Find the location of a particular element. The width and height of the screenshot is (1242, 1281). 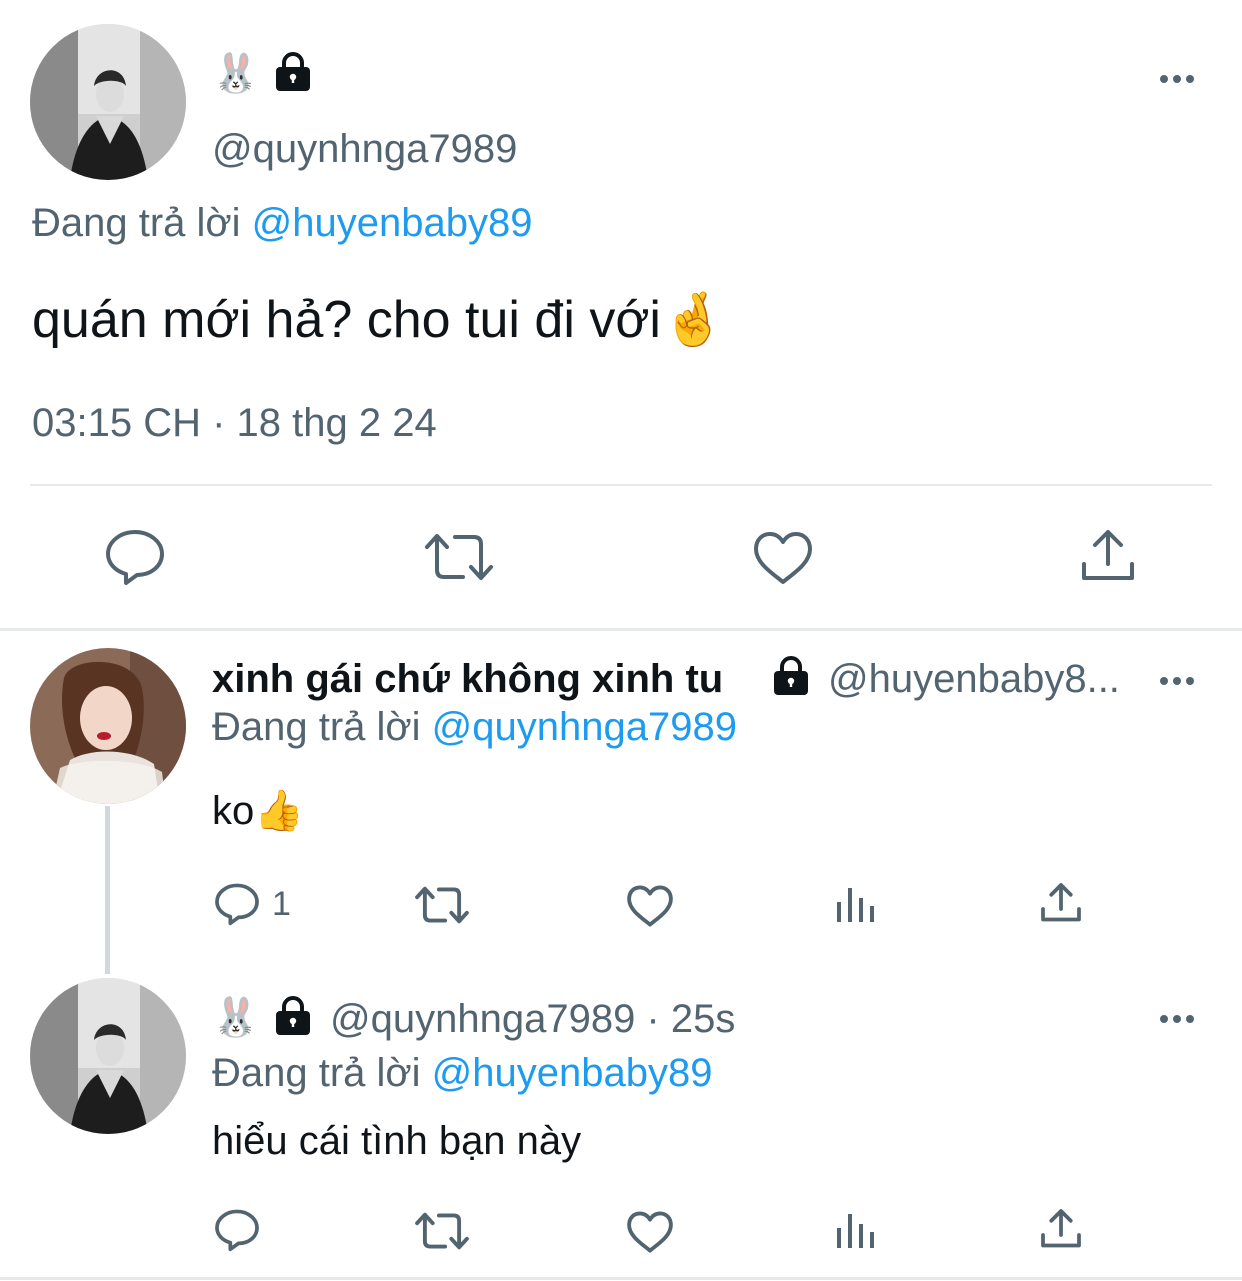

section-divider is located at coordinates (621, 629).